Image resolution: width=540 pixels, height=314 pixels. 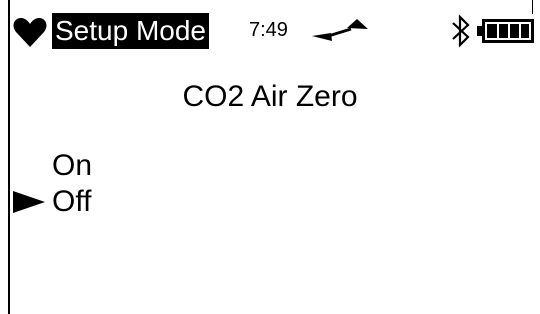 What do you see at coordinates (72, 166) in the screenshot?
I see `option-on: On` at bounding box center [72, 166].